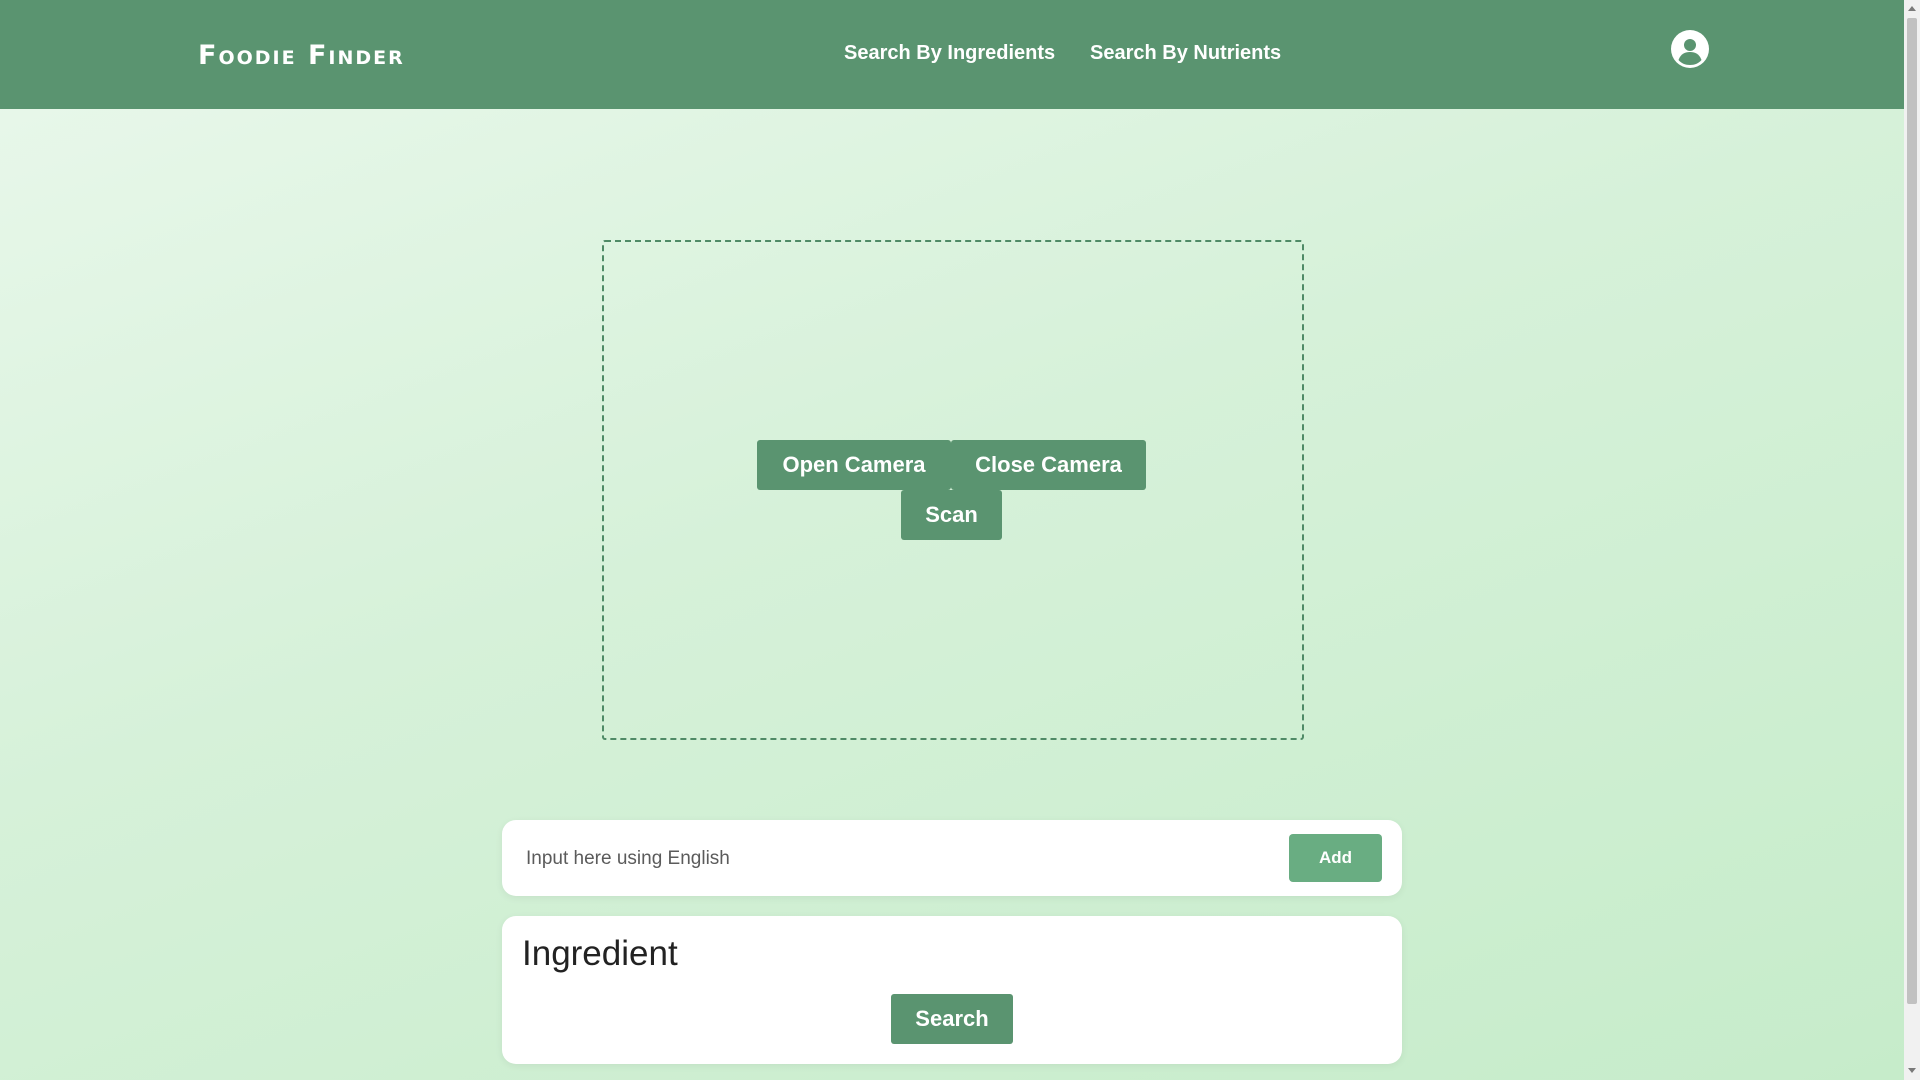 The image size is (1920, 1080). Describe the element at coordinates (1335, 858) in the screenshot. I see `add-button: Add` at that location.